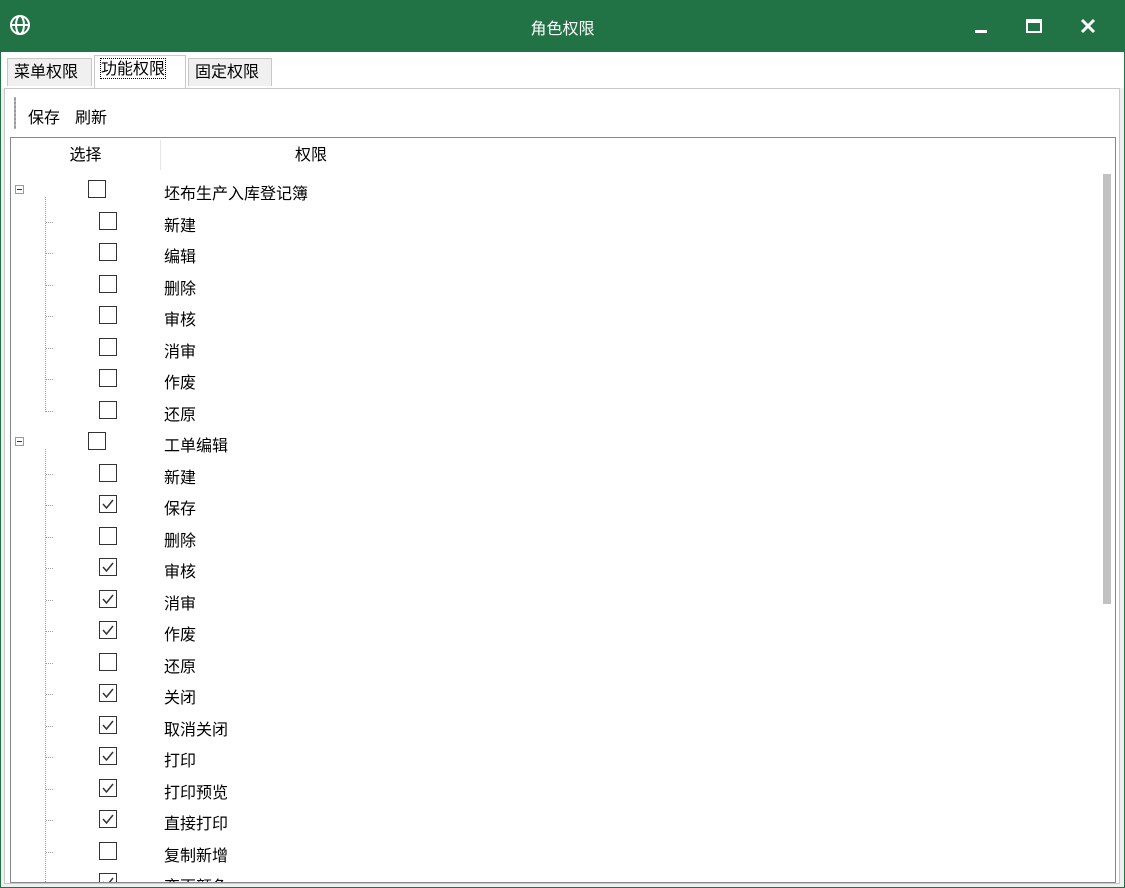 This screenshot has height=888, width=1125. What do you see at coordinates (553, 190) in the screenshot?
I see `tree-group-row: 坯布生产入库登记簿` at bounding box center [553, 190].